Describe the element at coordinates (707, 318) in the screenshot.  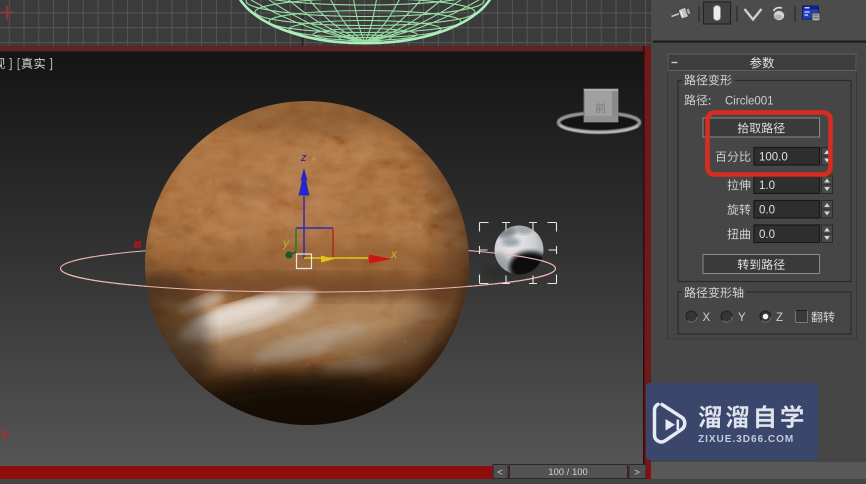
I see `svg-text: X` at that location.